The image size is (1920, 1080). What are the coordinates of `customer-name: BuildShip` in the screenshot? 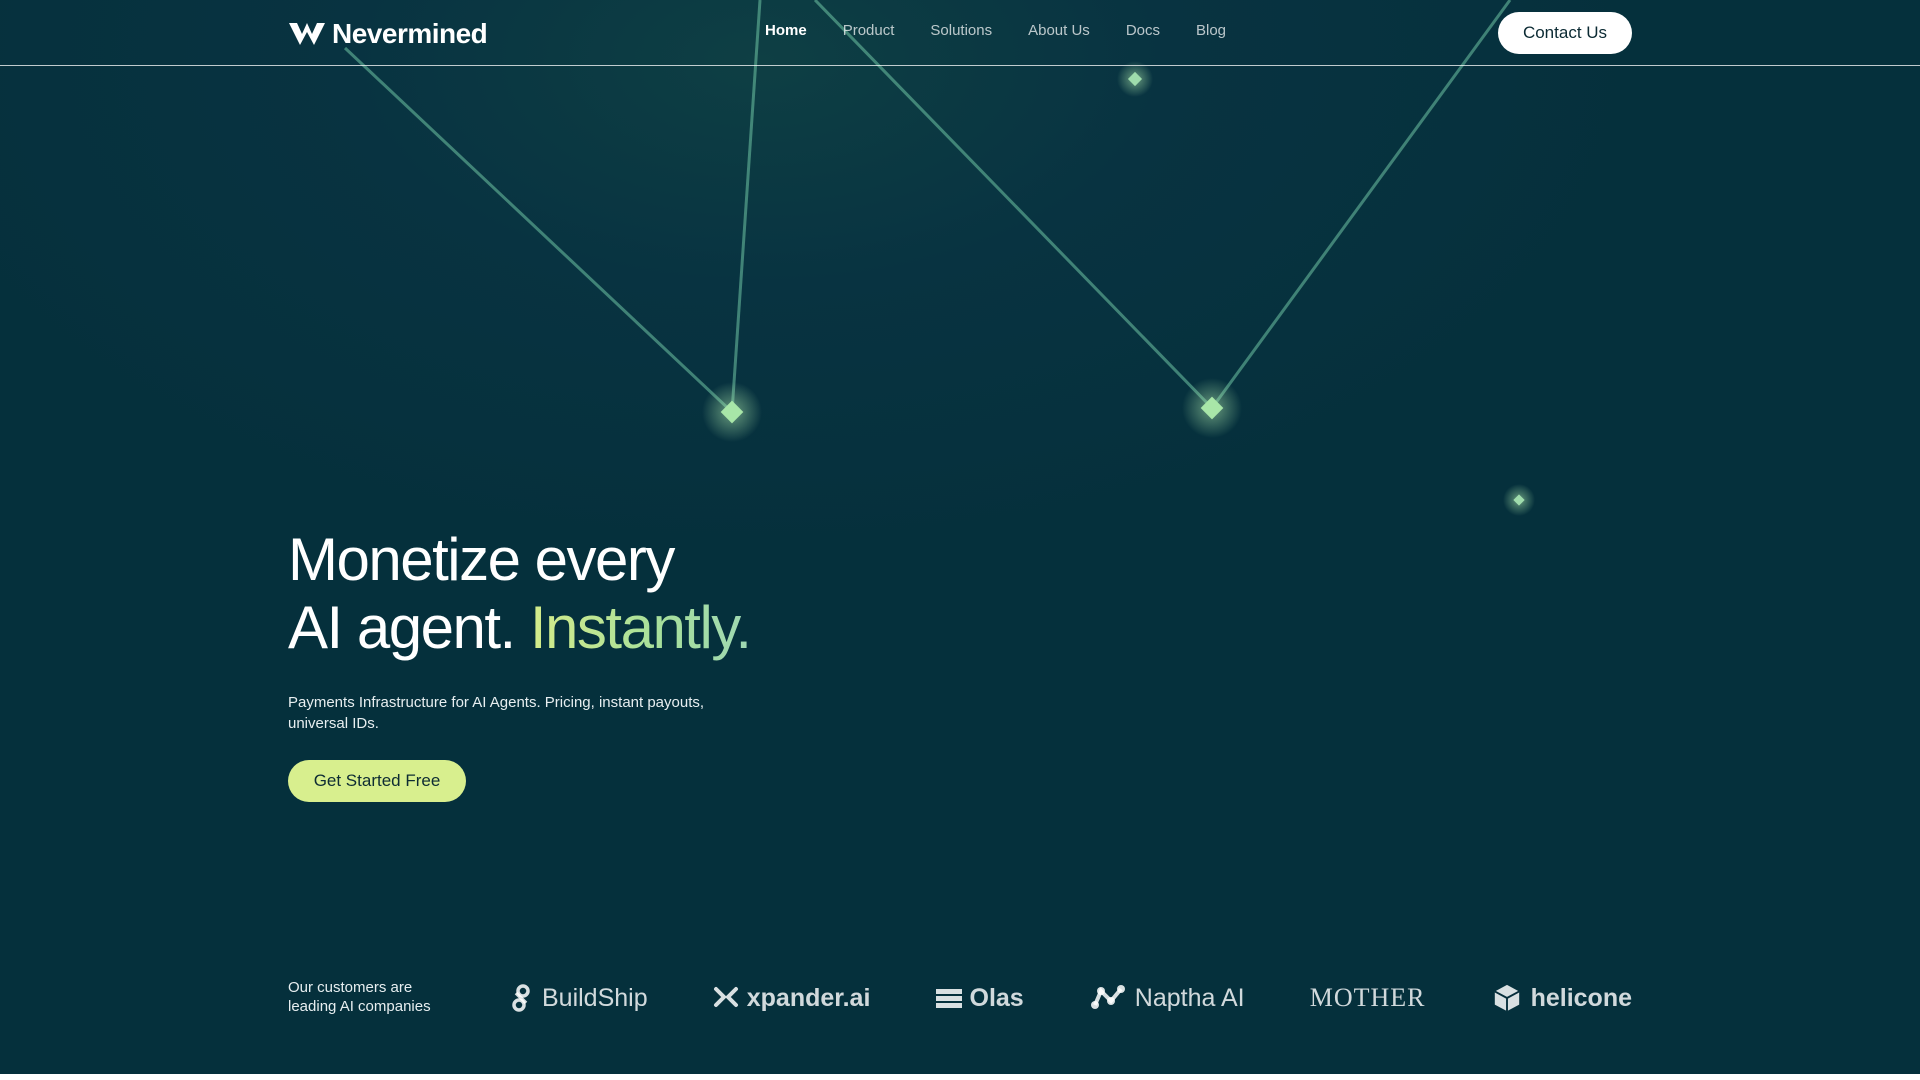 It's located at (595, 997).